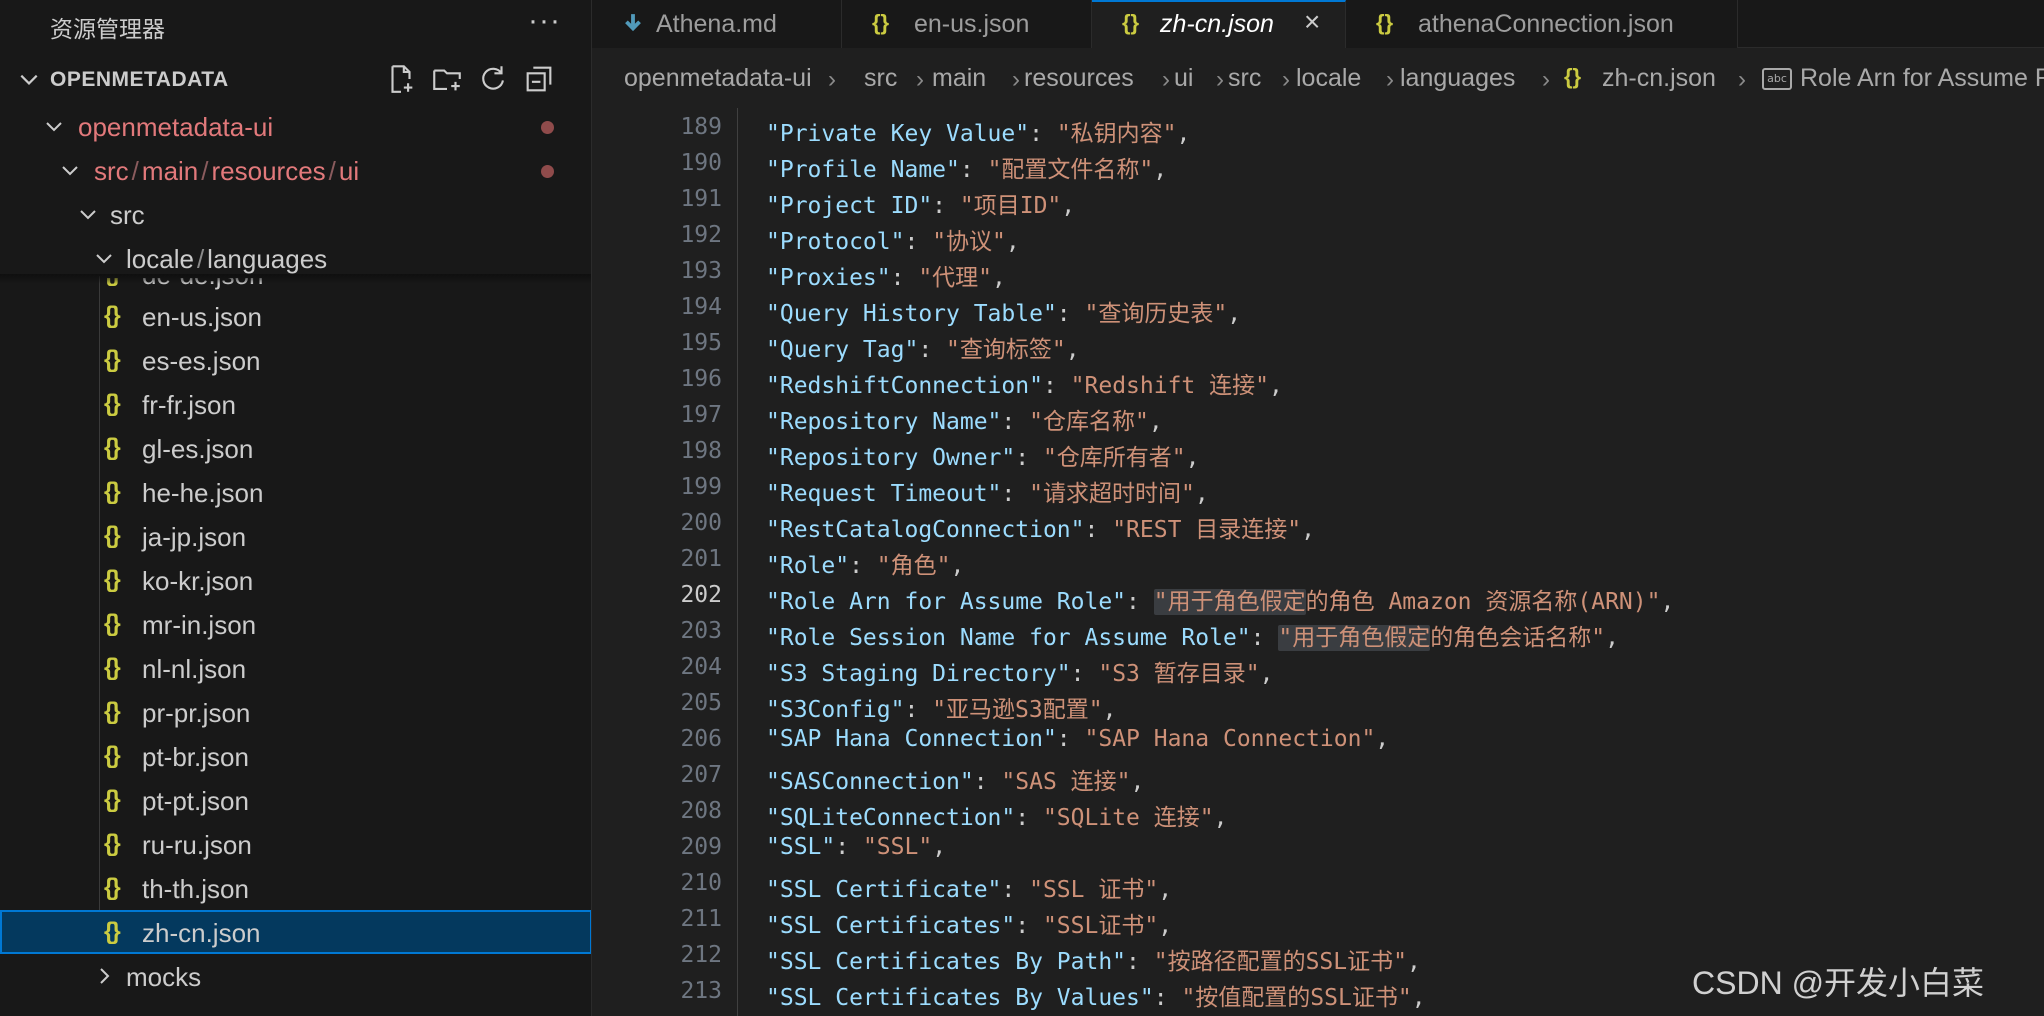 The width and height of the screenshot is (2044, 1016). Describe the element at coordinates (717, 24) in the screenshot. I see `tab-athena-md: Athena.md` at that location.